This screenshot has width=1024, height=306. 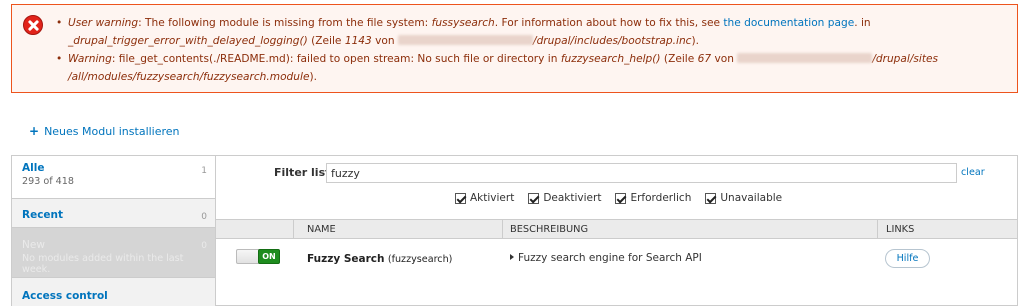 What do you see at coordinates (610, 59) in the screenshot?
I see `function-name: fuzzysearch_help()` at bounding box center [610, 59].